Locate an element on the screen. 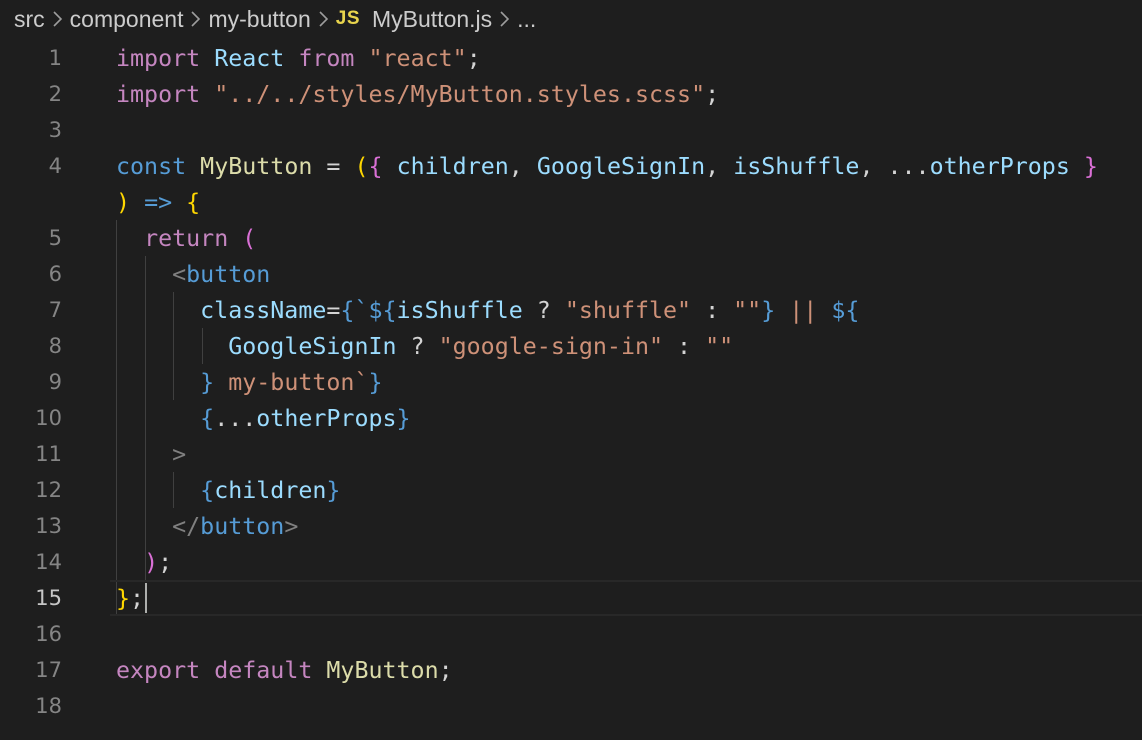 The image size is (1142, 740). breadcrumb-component: component is located at coordinates (127, 19).